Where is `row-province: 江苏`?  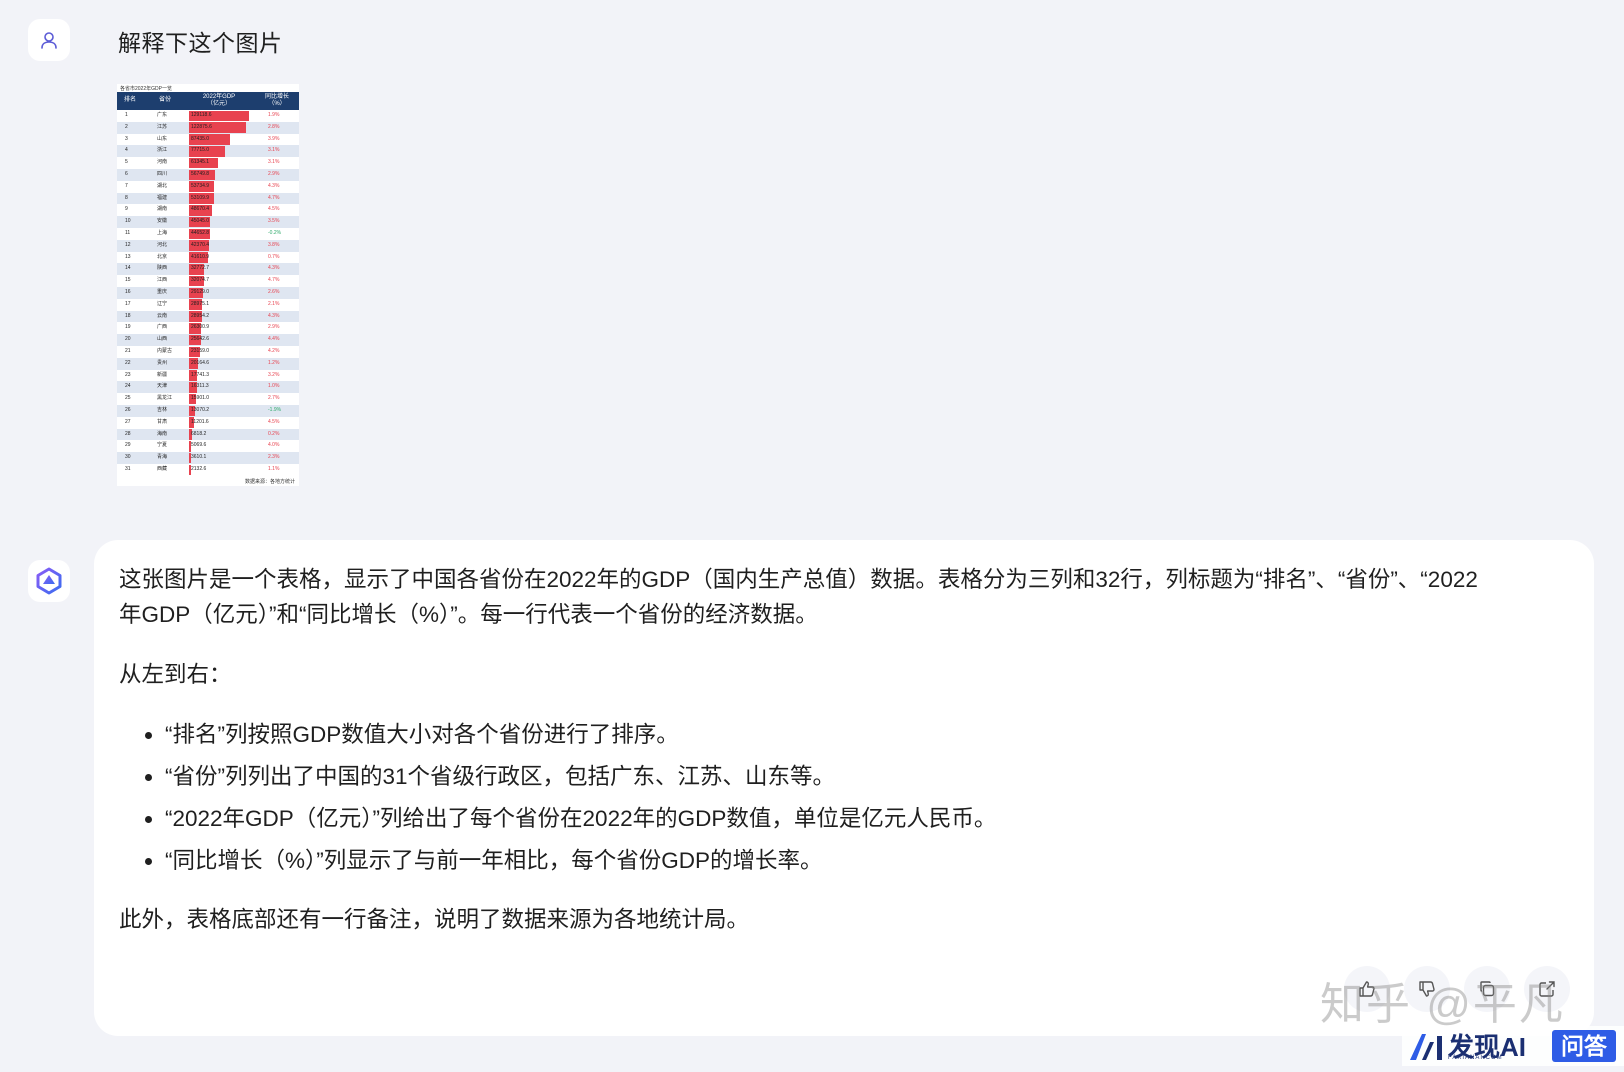 row-province: 江苏 is located at coordinates (162, 126).